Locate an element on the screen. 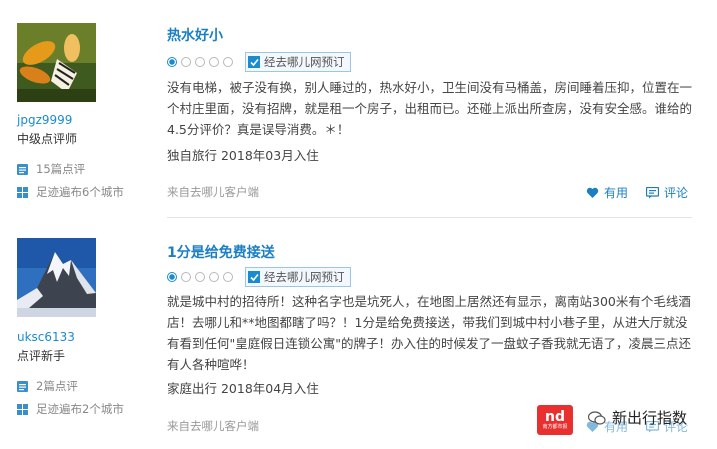  useful-button: 有用 is located at coordinates (607, 192).